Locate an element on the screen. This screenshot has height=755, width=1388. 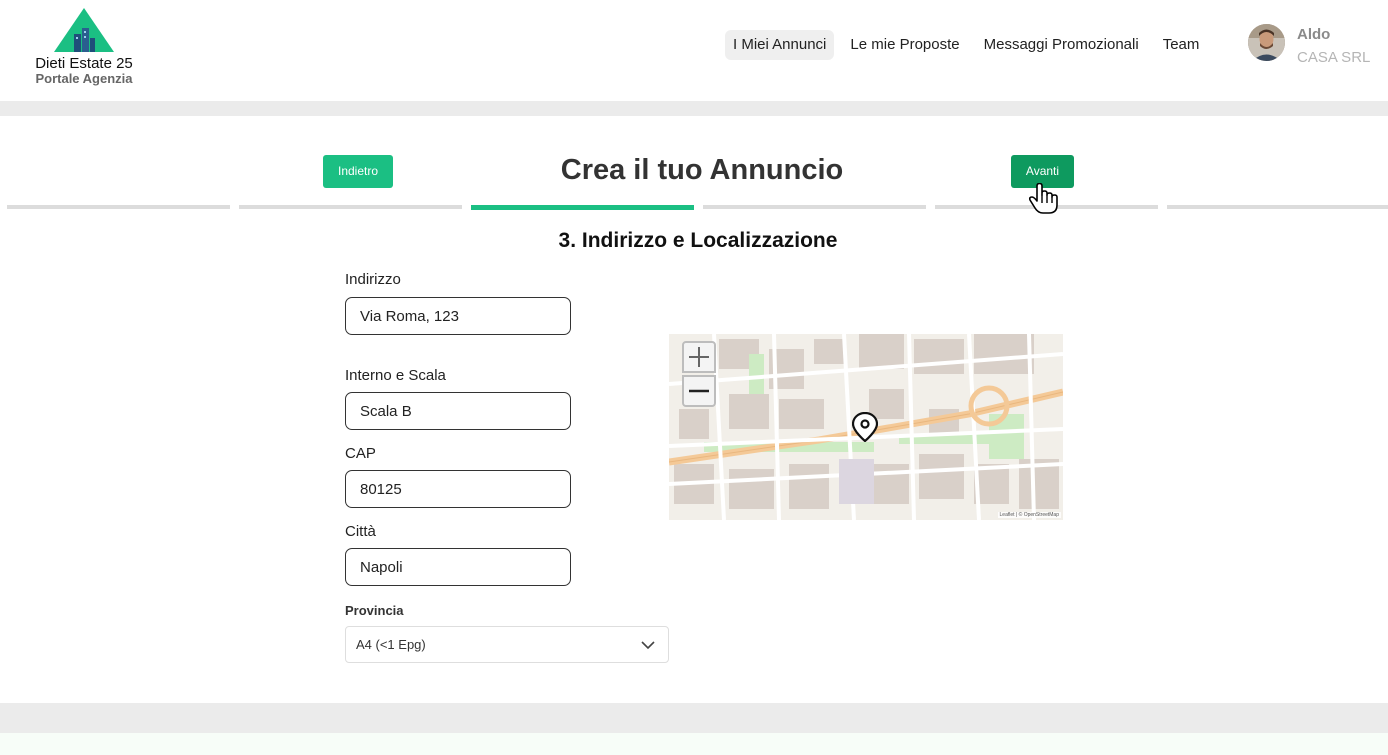
footer-divider is located at coordinates (694, 718).